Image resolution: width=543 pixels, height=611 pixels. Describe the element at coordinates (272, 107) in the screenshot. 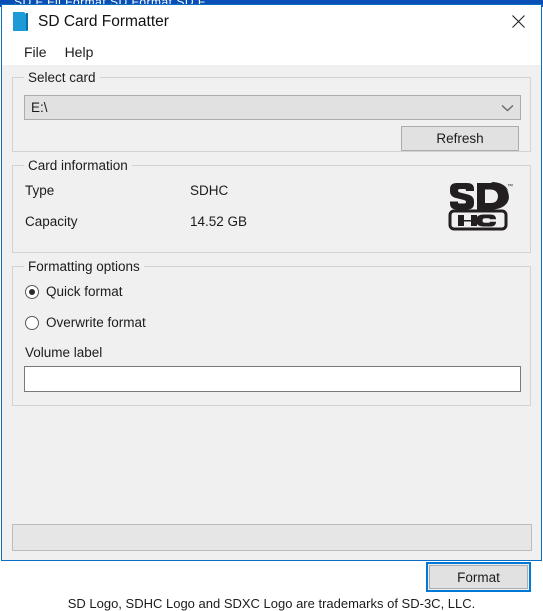

I see `drive-select: E:\` at that location.